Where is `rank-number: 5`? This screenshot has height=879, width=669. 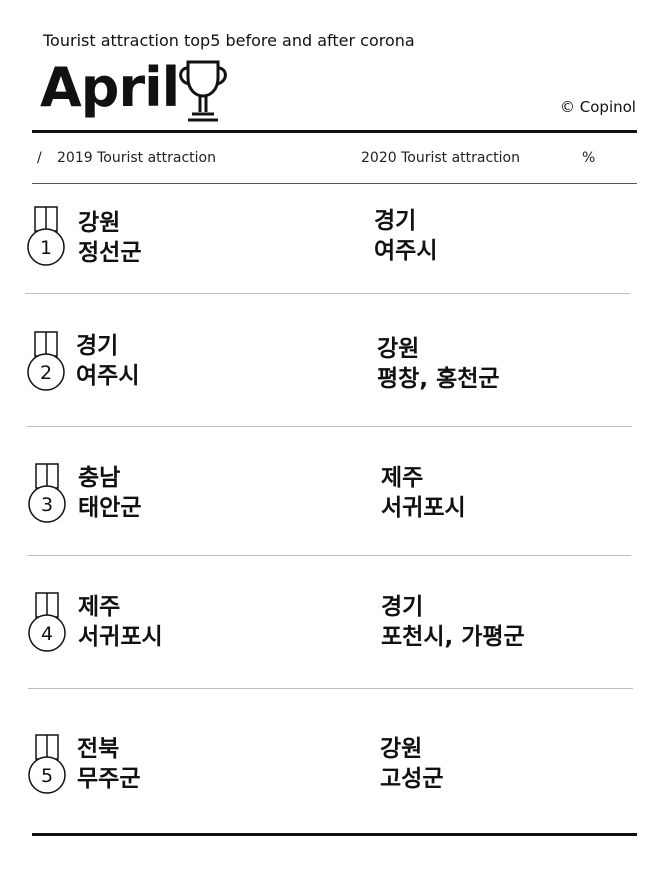
rank-number: 5 is located at coordinates (47, 776).